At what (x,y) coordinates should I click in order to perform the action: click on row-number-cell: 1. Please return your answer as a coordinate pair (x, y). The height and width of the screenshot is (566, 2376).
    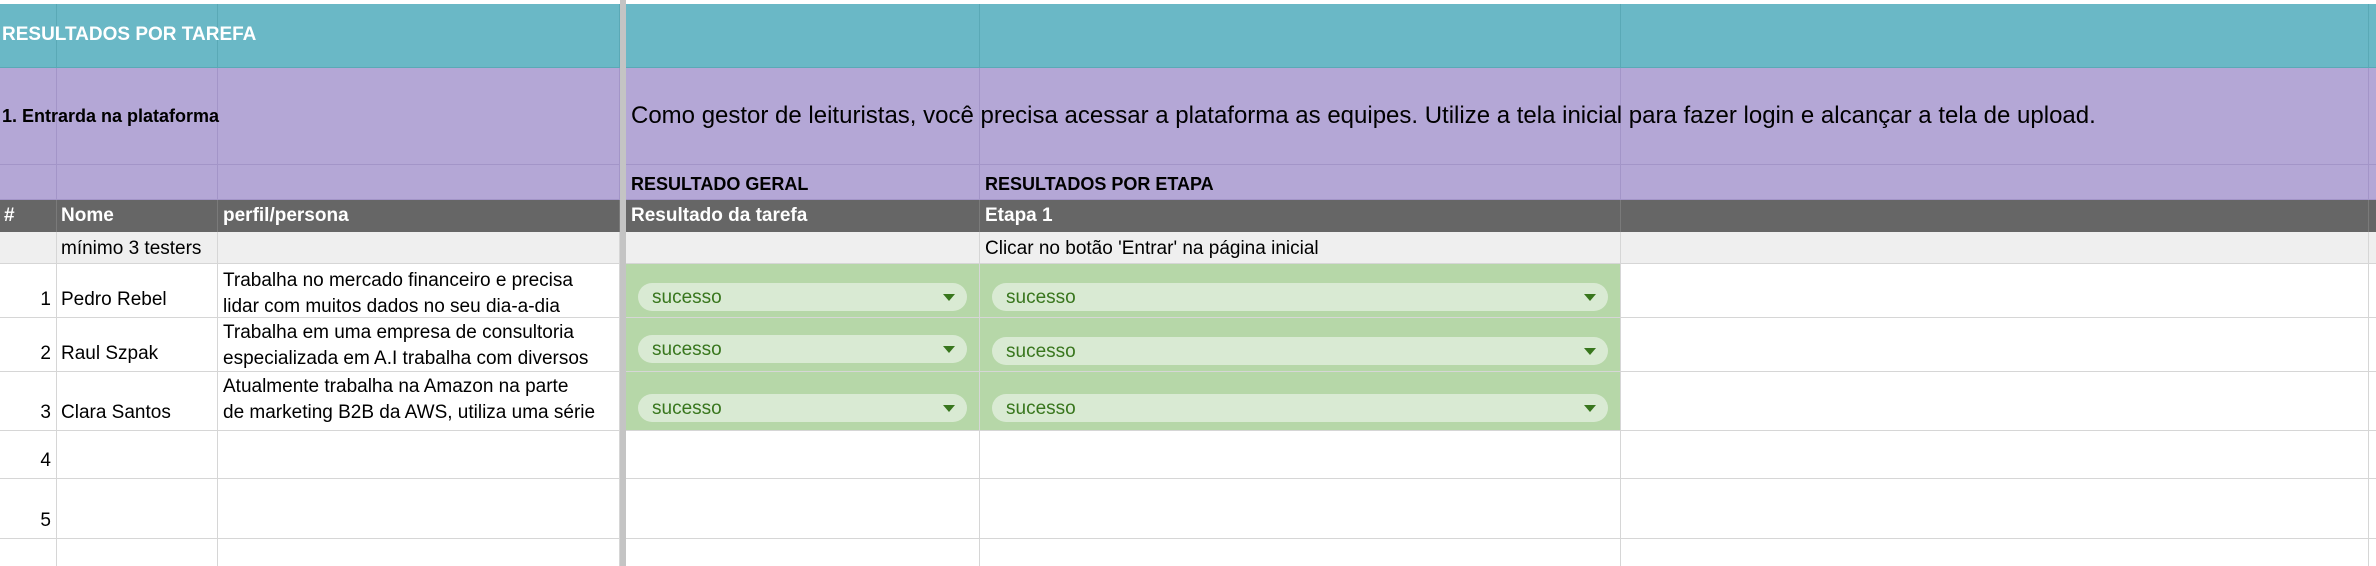
    Looking at the image, I should click on (28, 290).